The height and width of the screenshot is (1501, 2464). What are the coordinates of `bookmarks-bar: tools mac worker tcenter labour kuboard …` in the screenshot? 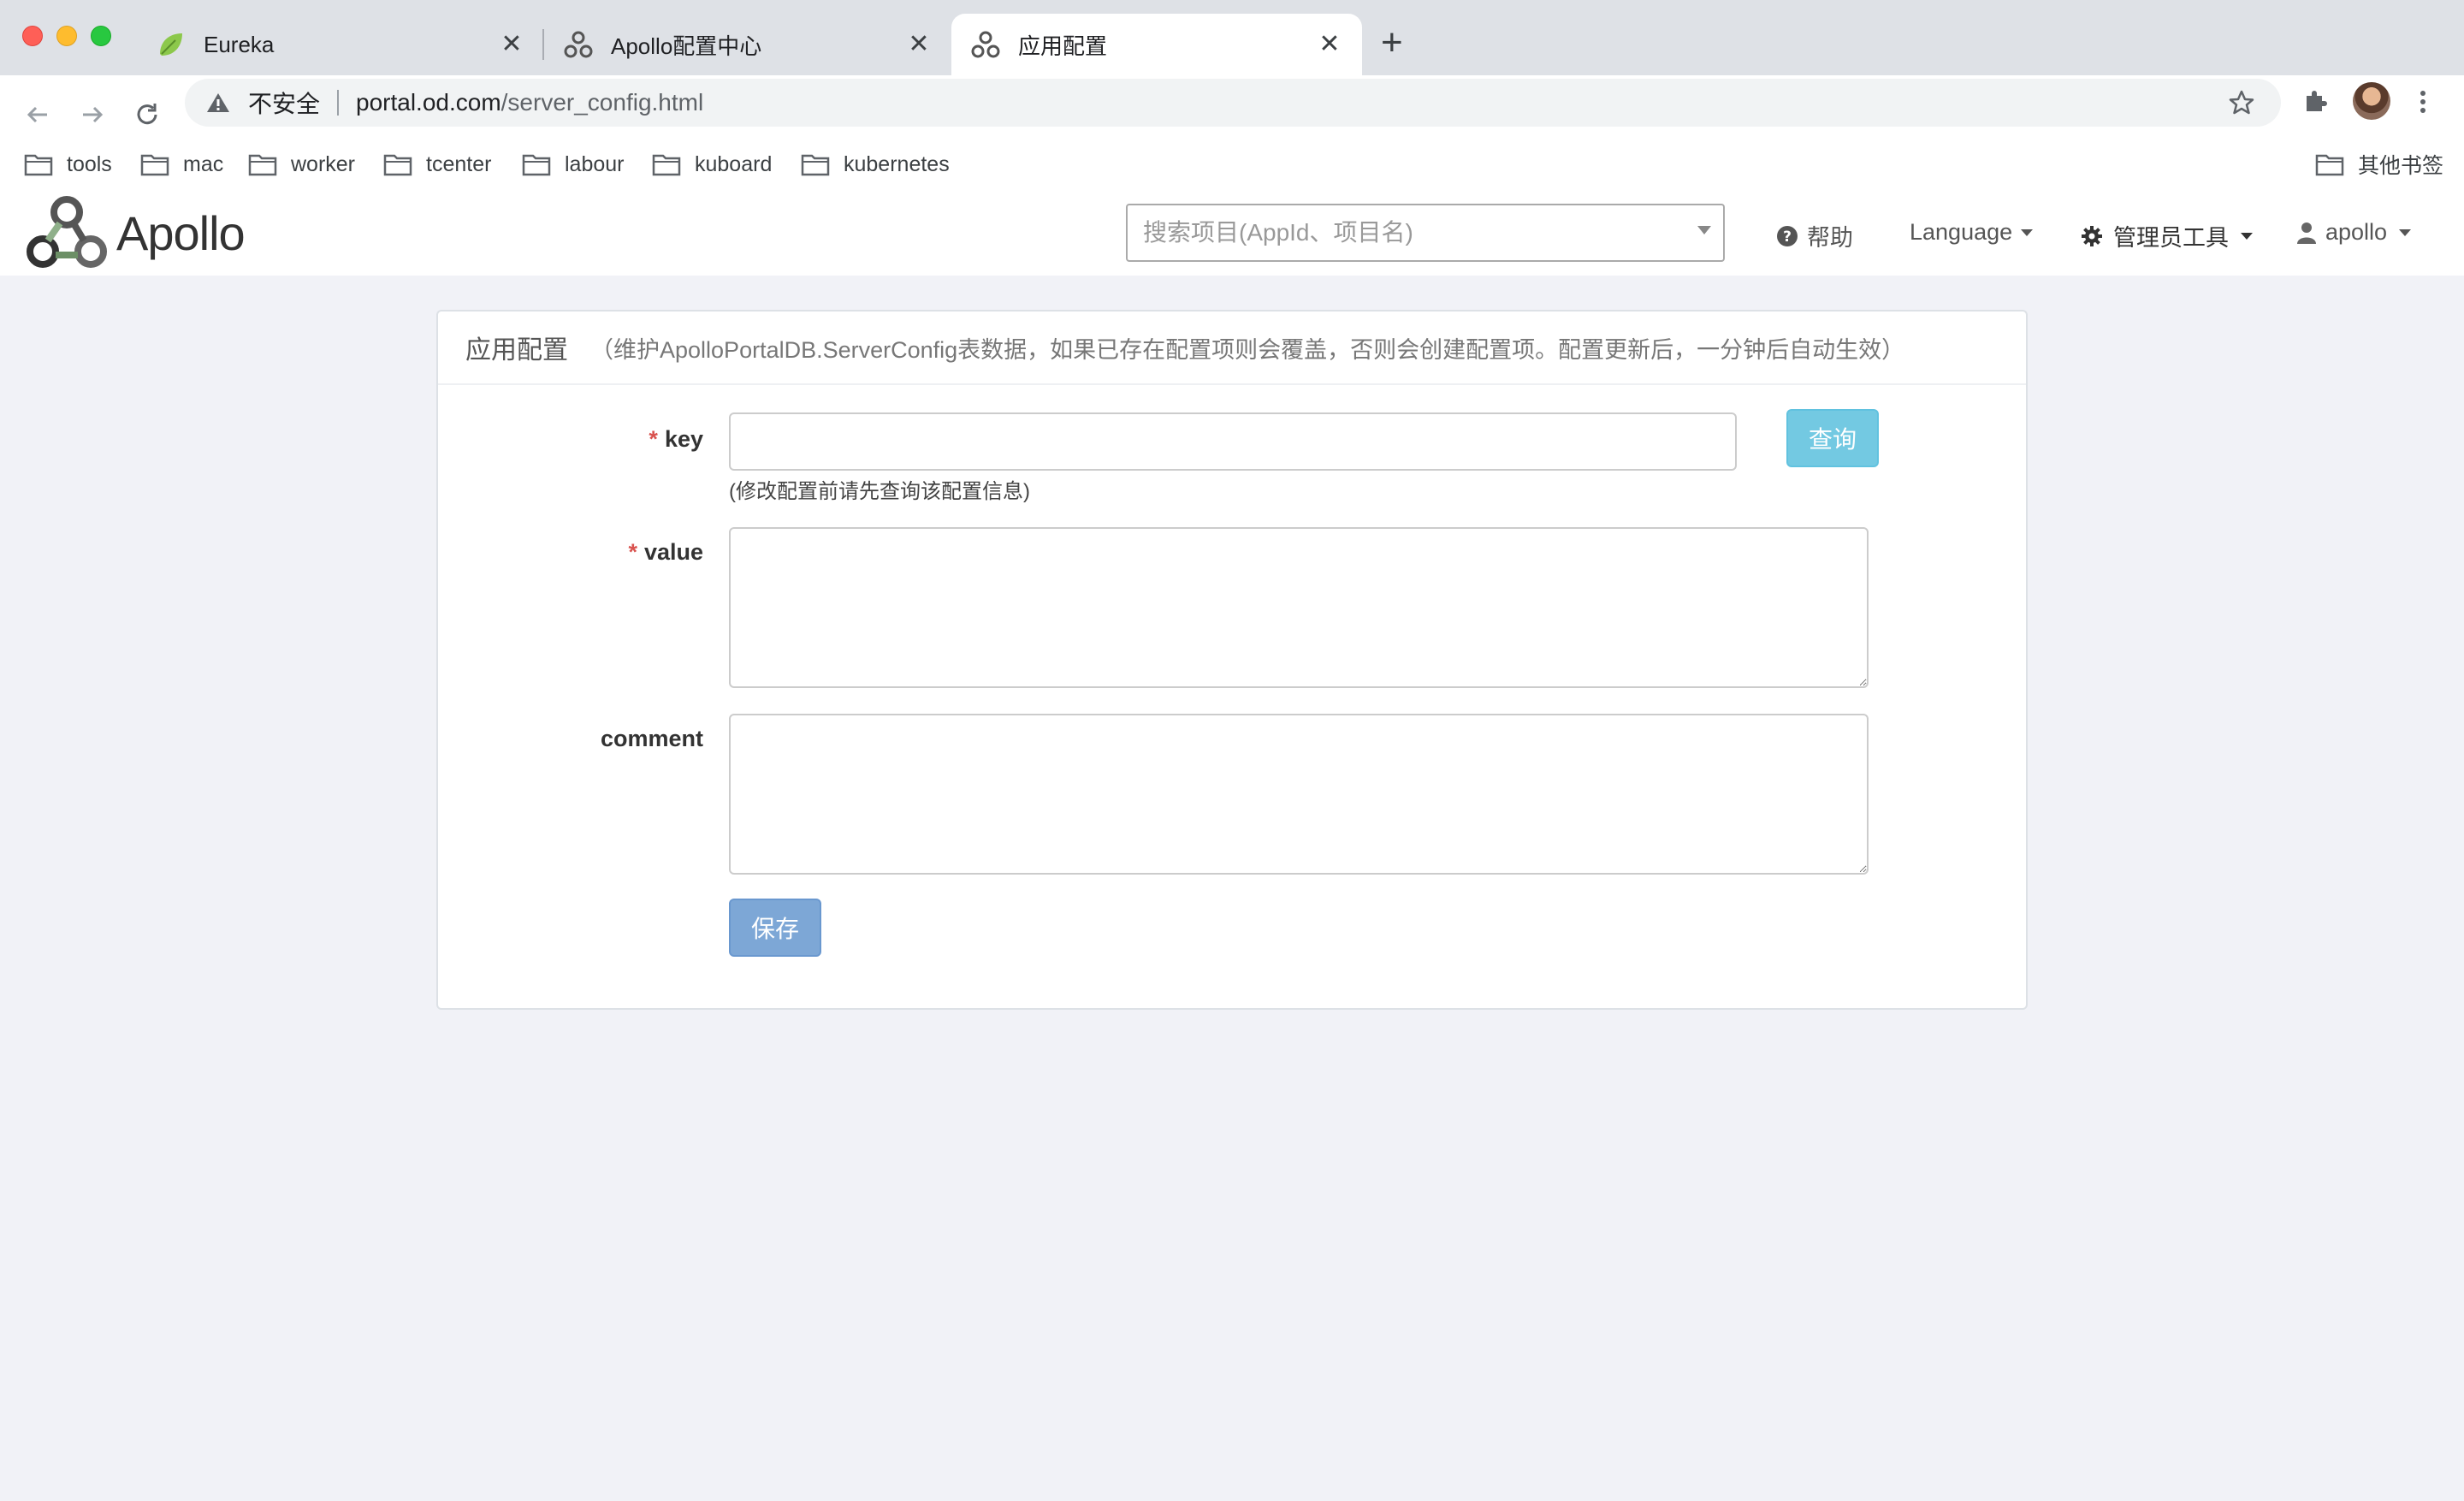 It's located at (1232, 165).